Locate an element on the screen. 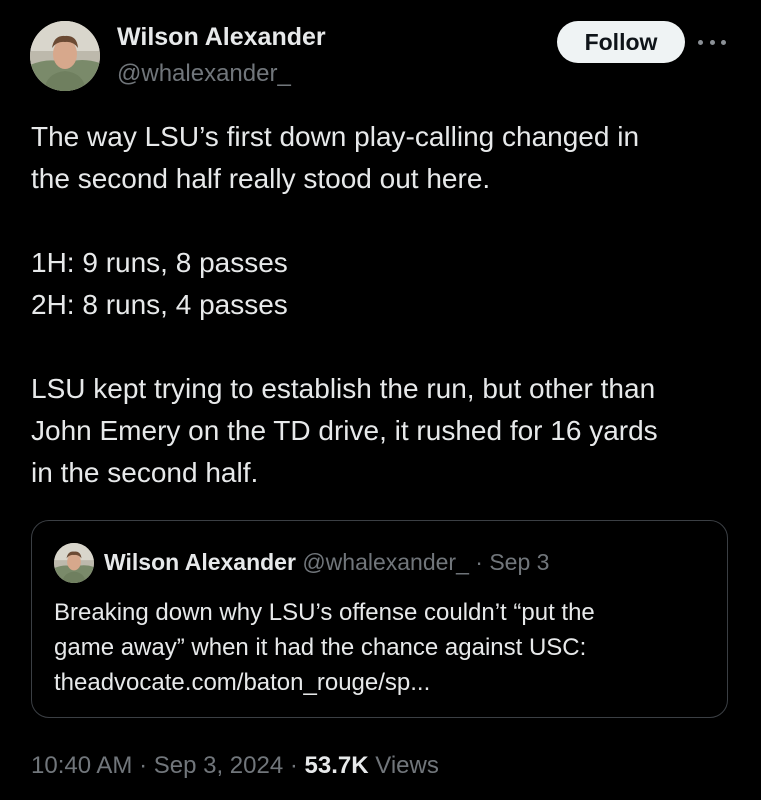 Image resolution: width=761 pixels, height=800 pixels. tweet-footer: 10:40 AM · Sep 3, 2024 · 53.7K Views is located at coordinates (235, 766).